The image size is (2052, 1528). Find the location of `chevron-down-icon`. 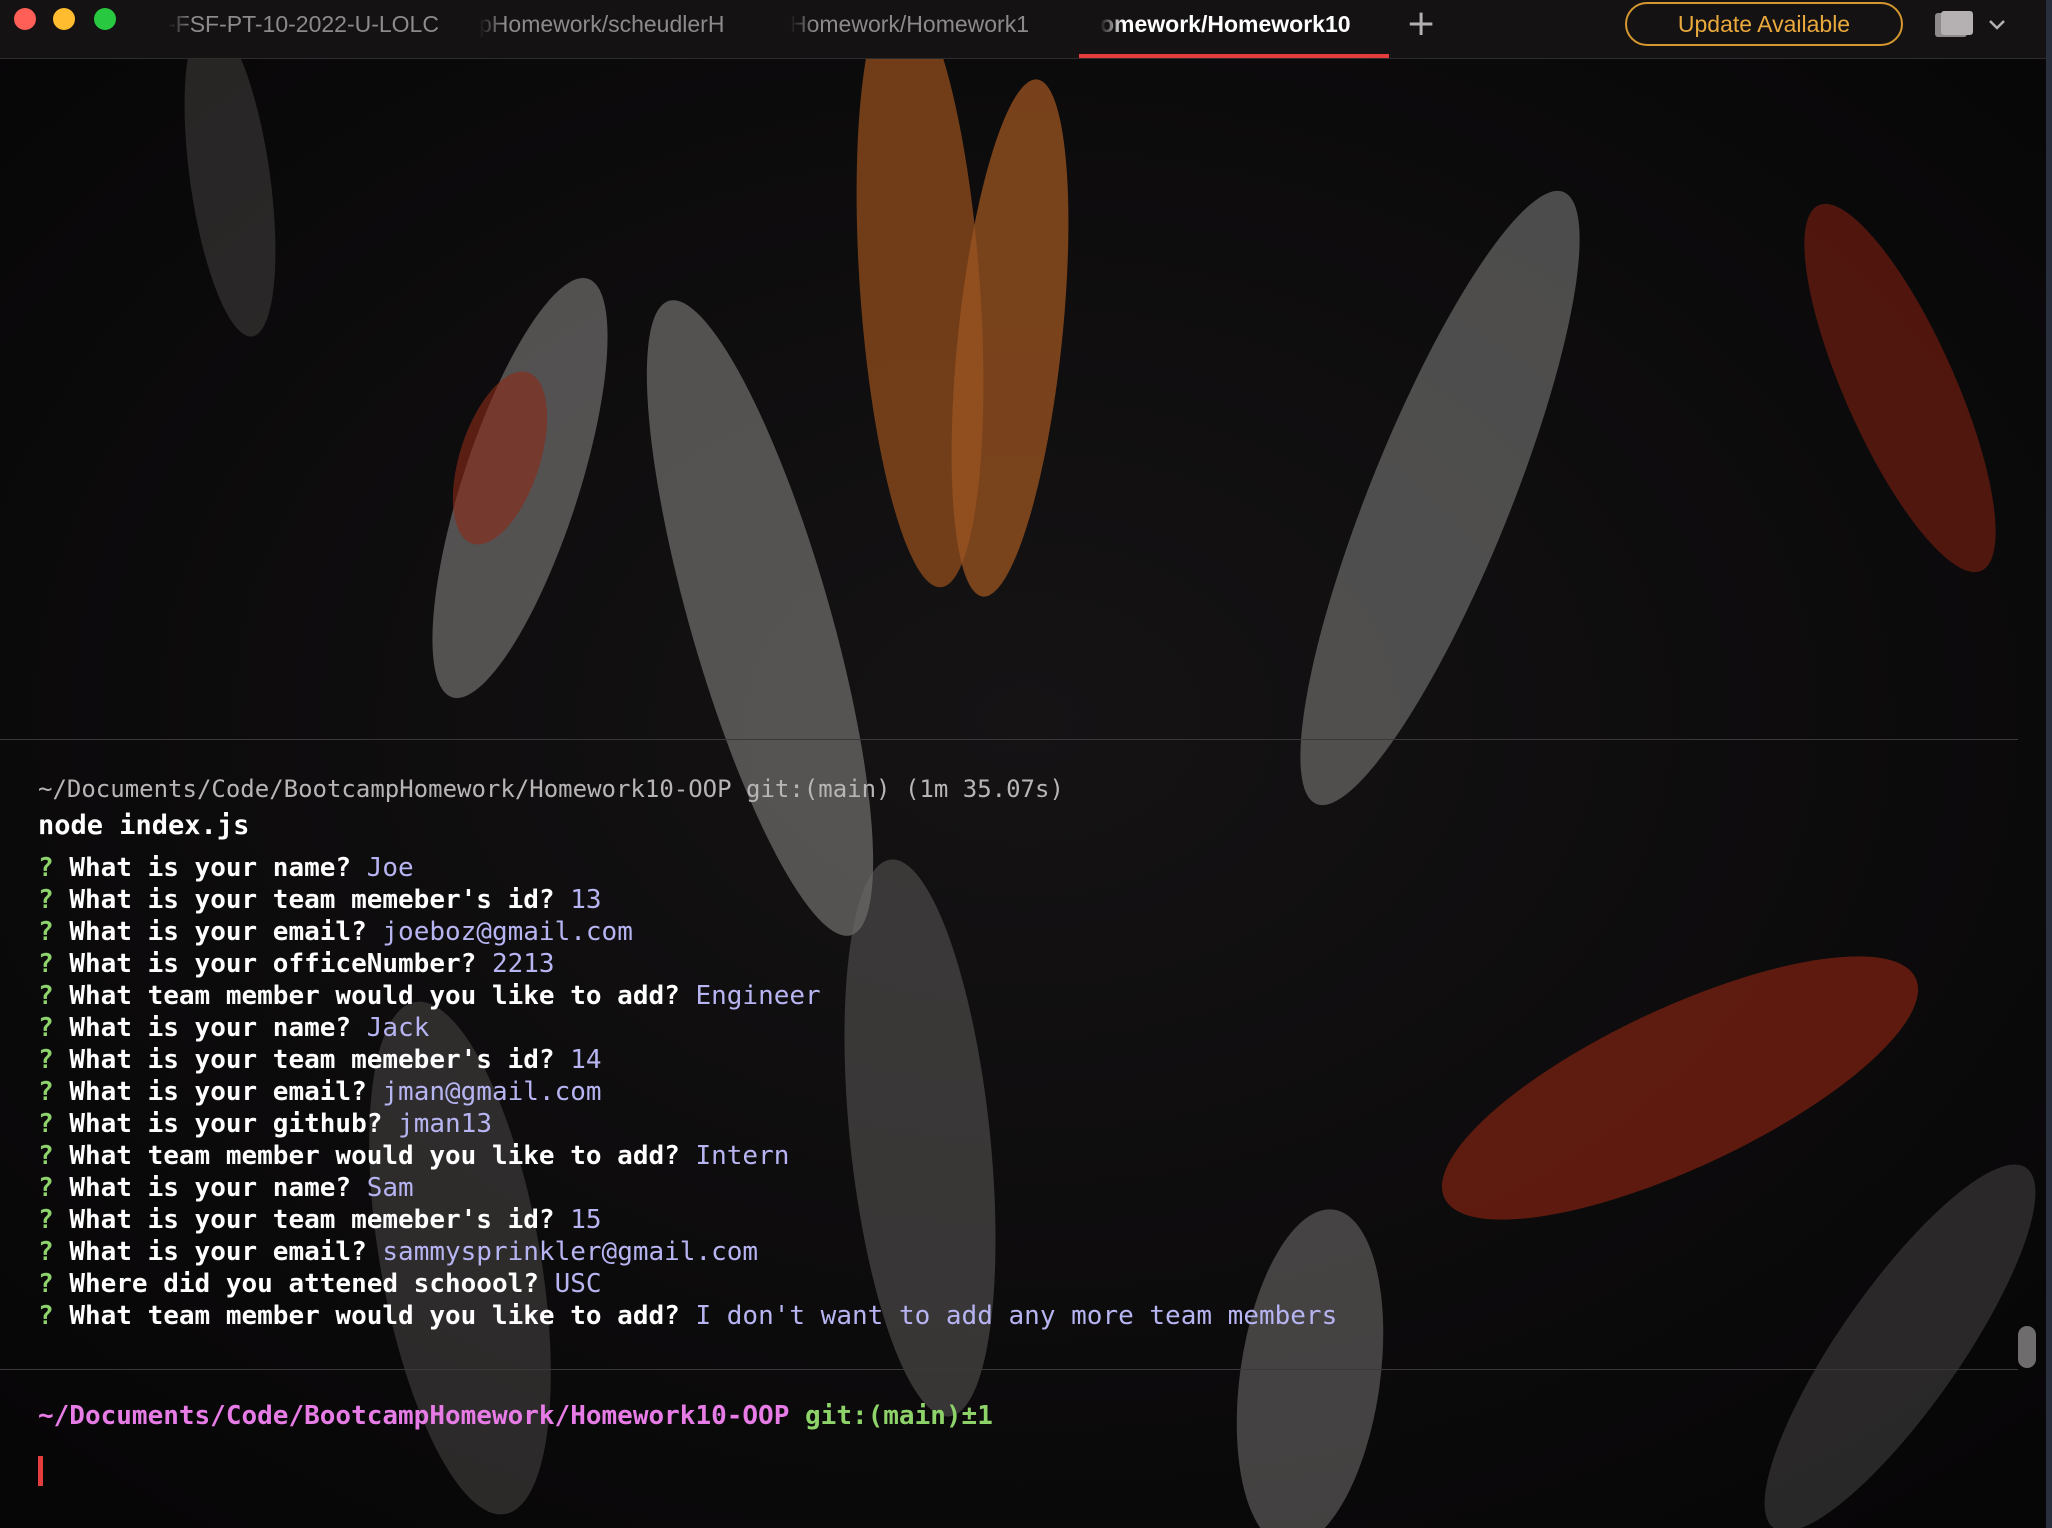

chevron-down-icon is located at coordinates (1997, 24).